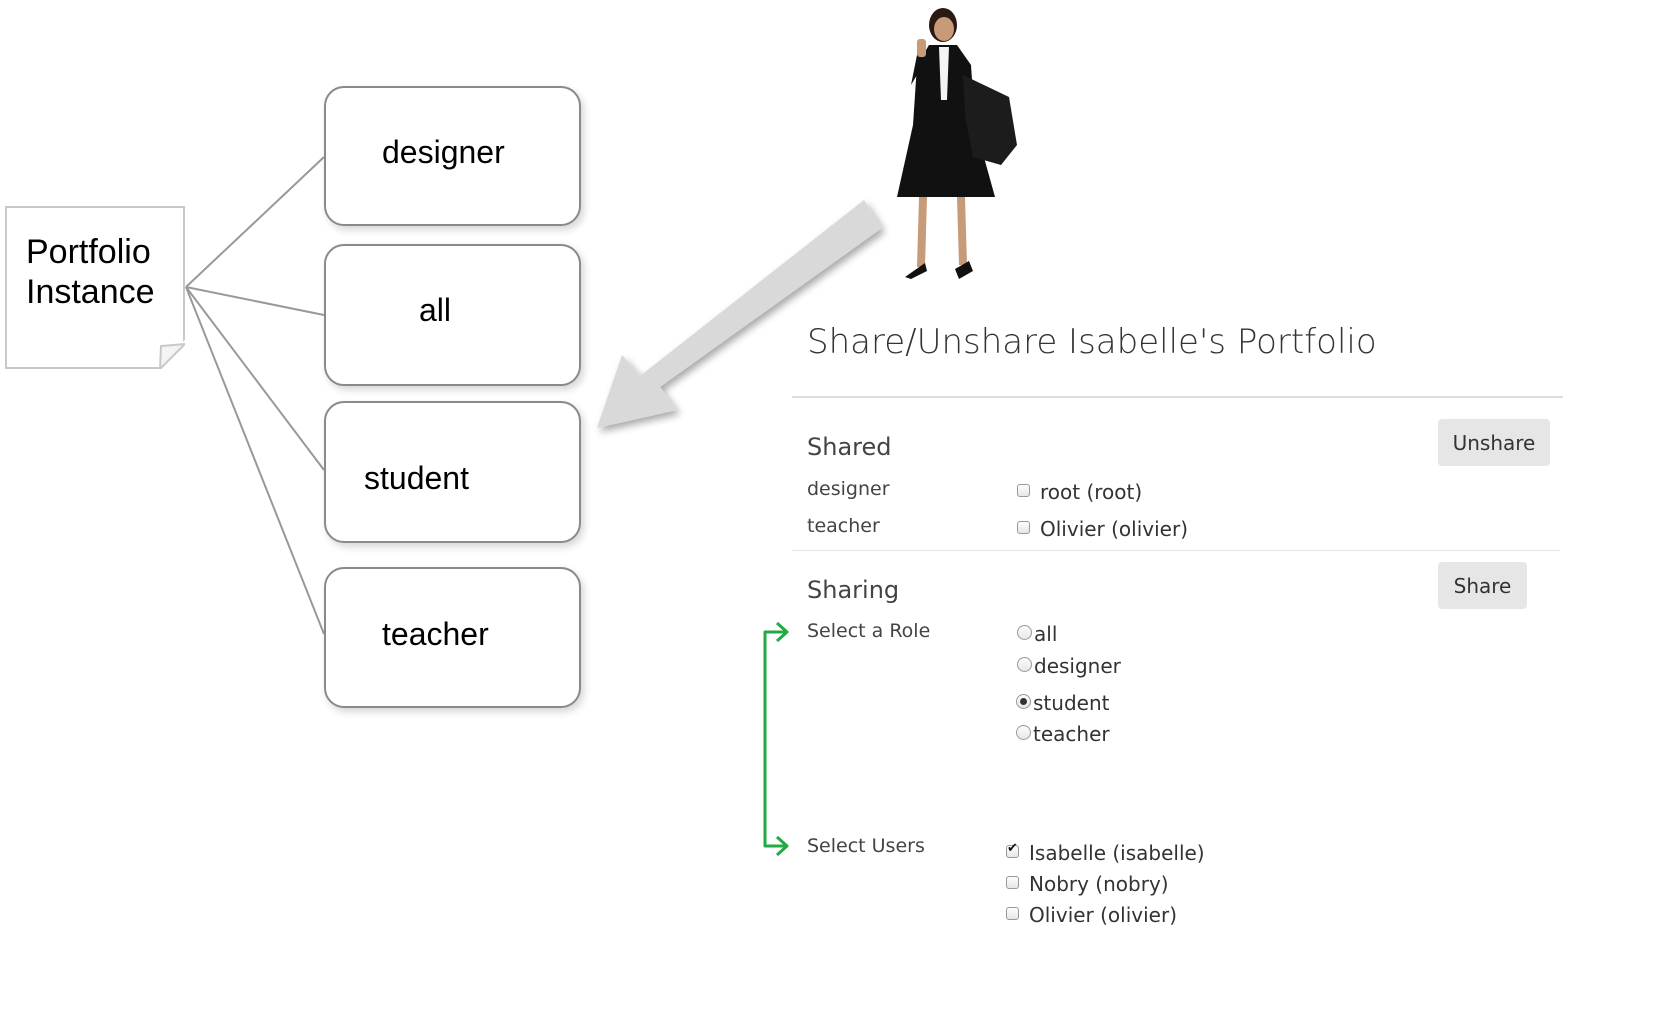 The image size is (1671, 1020). I want to click on role-radio-label: all, so click(1046, 634).